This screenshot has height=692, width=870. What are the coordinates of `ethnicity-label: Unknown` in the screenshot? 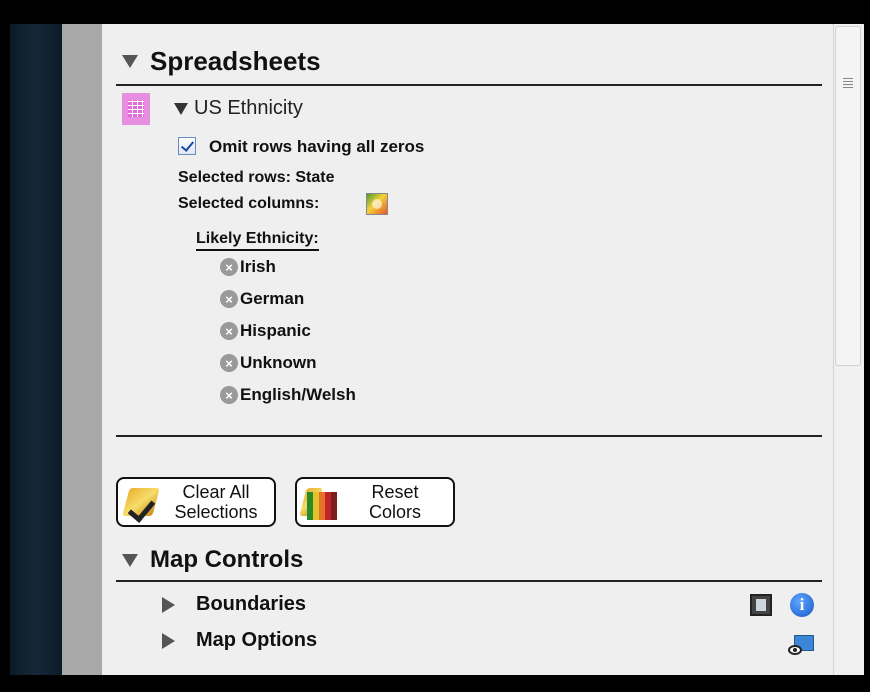 It's located at (278, 362).